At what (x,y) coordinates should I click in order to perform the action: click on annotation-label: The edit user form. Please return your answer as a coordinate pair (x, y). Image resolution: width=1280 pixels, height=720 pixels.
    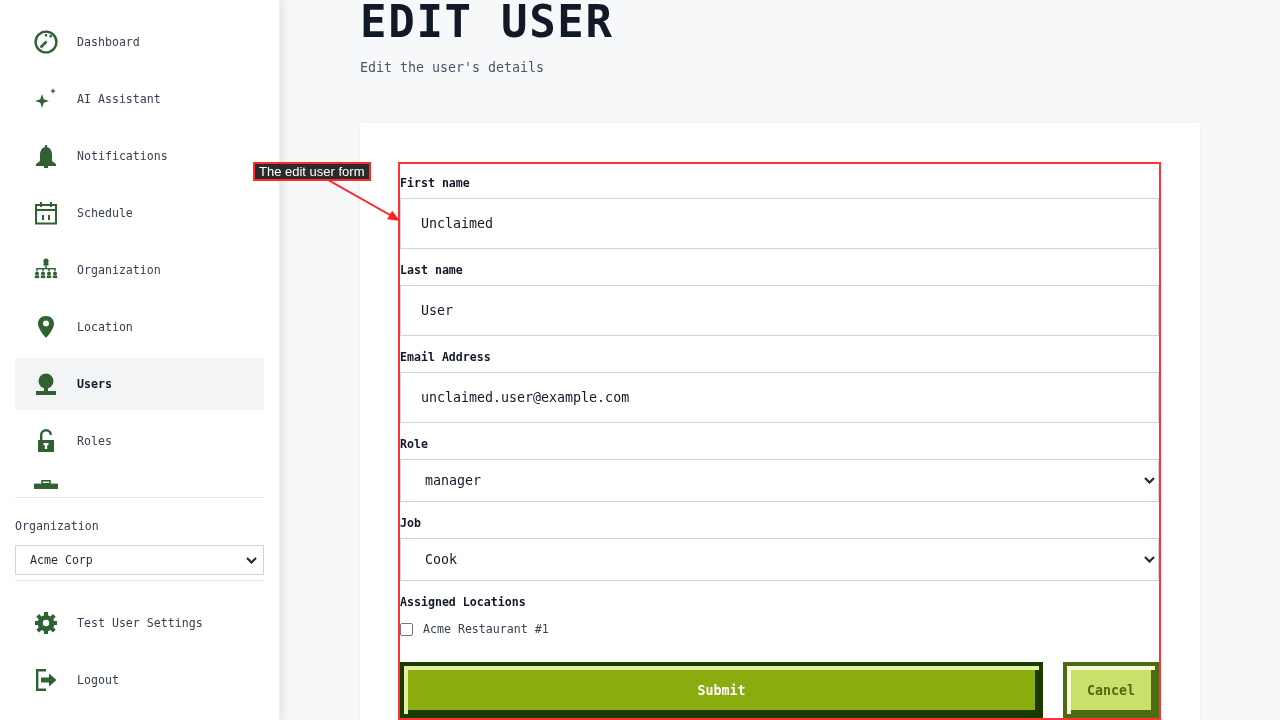
    Looking at the image, I should click on (312, 171).